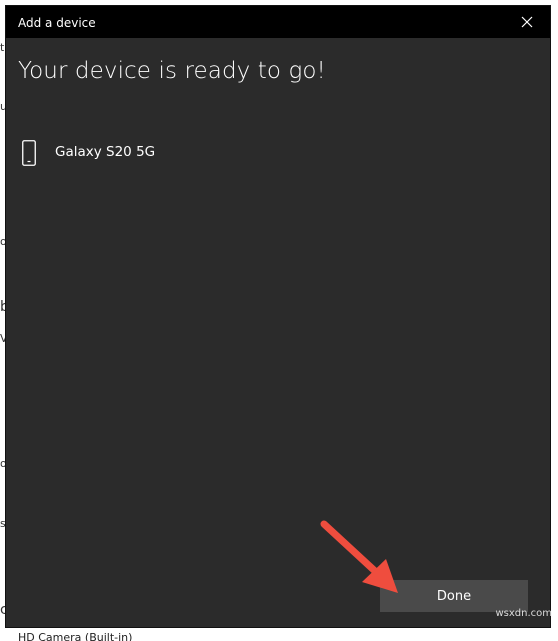 The image size is (558, 641). Describe the element at coordinates (2, 47) in the screenshot. I see `background-text-fragment: t` at that location.